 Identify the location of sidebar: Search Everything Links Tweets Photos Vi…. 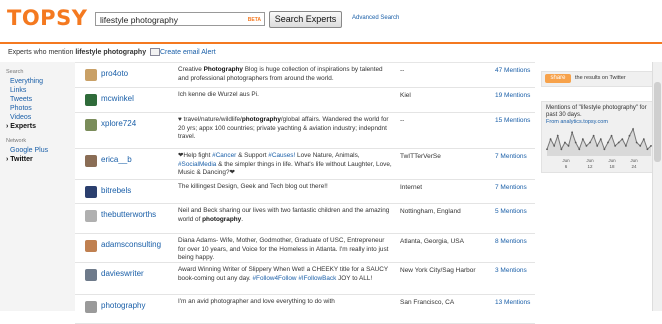
(37, 186).